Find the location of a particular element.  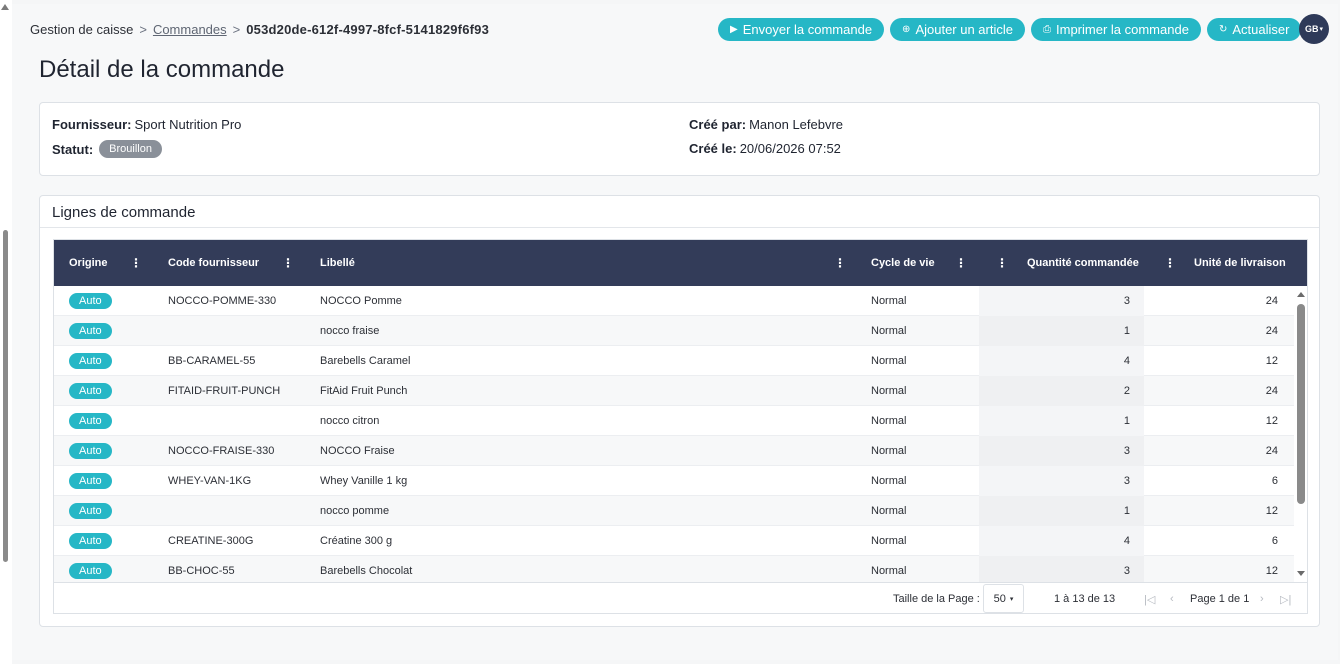

page-scrollbar is located at coordinates (6, 332).